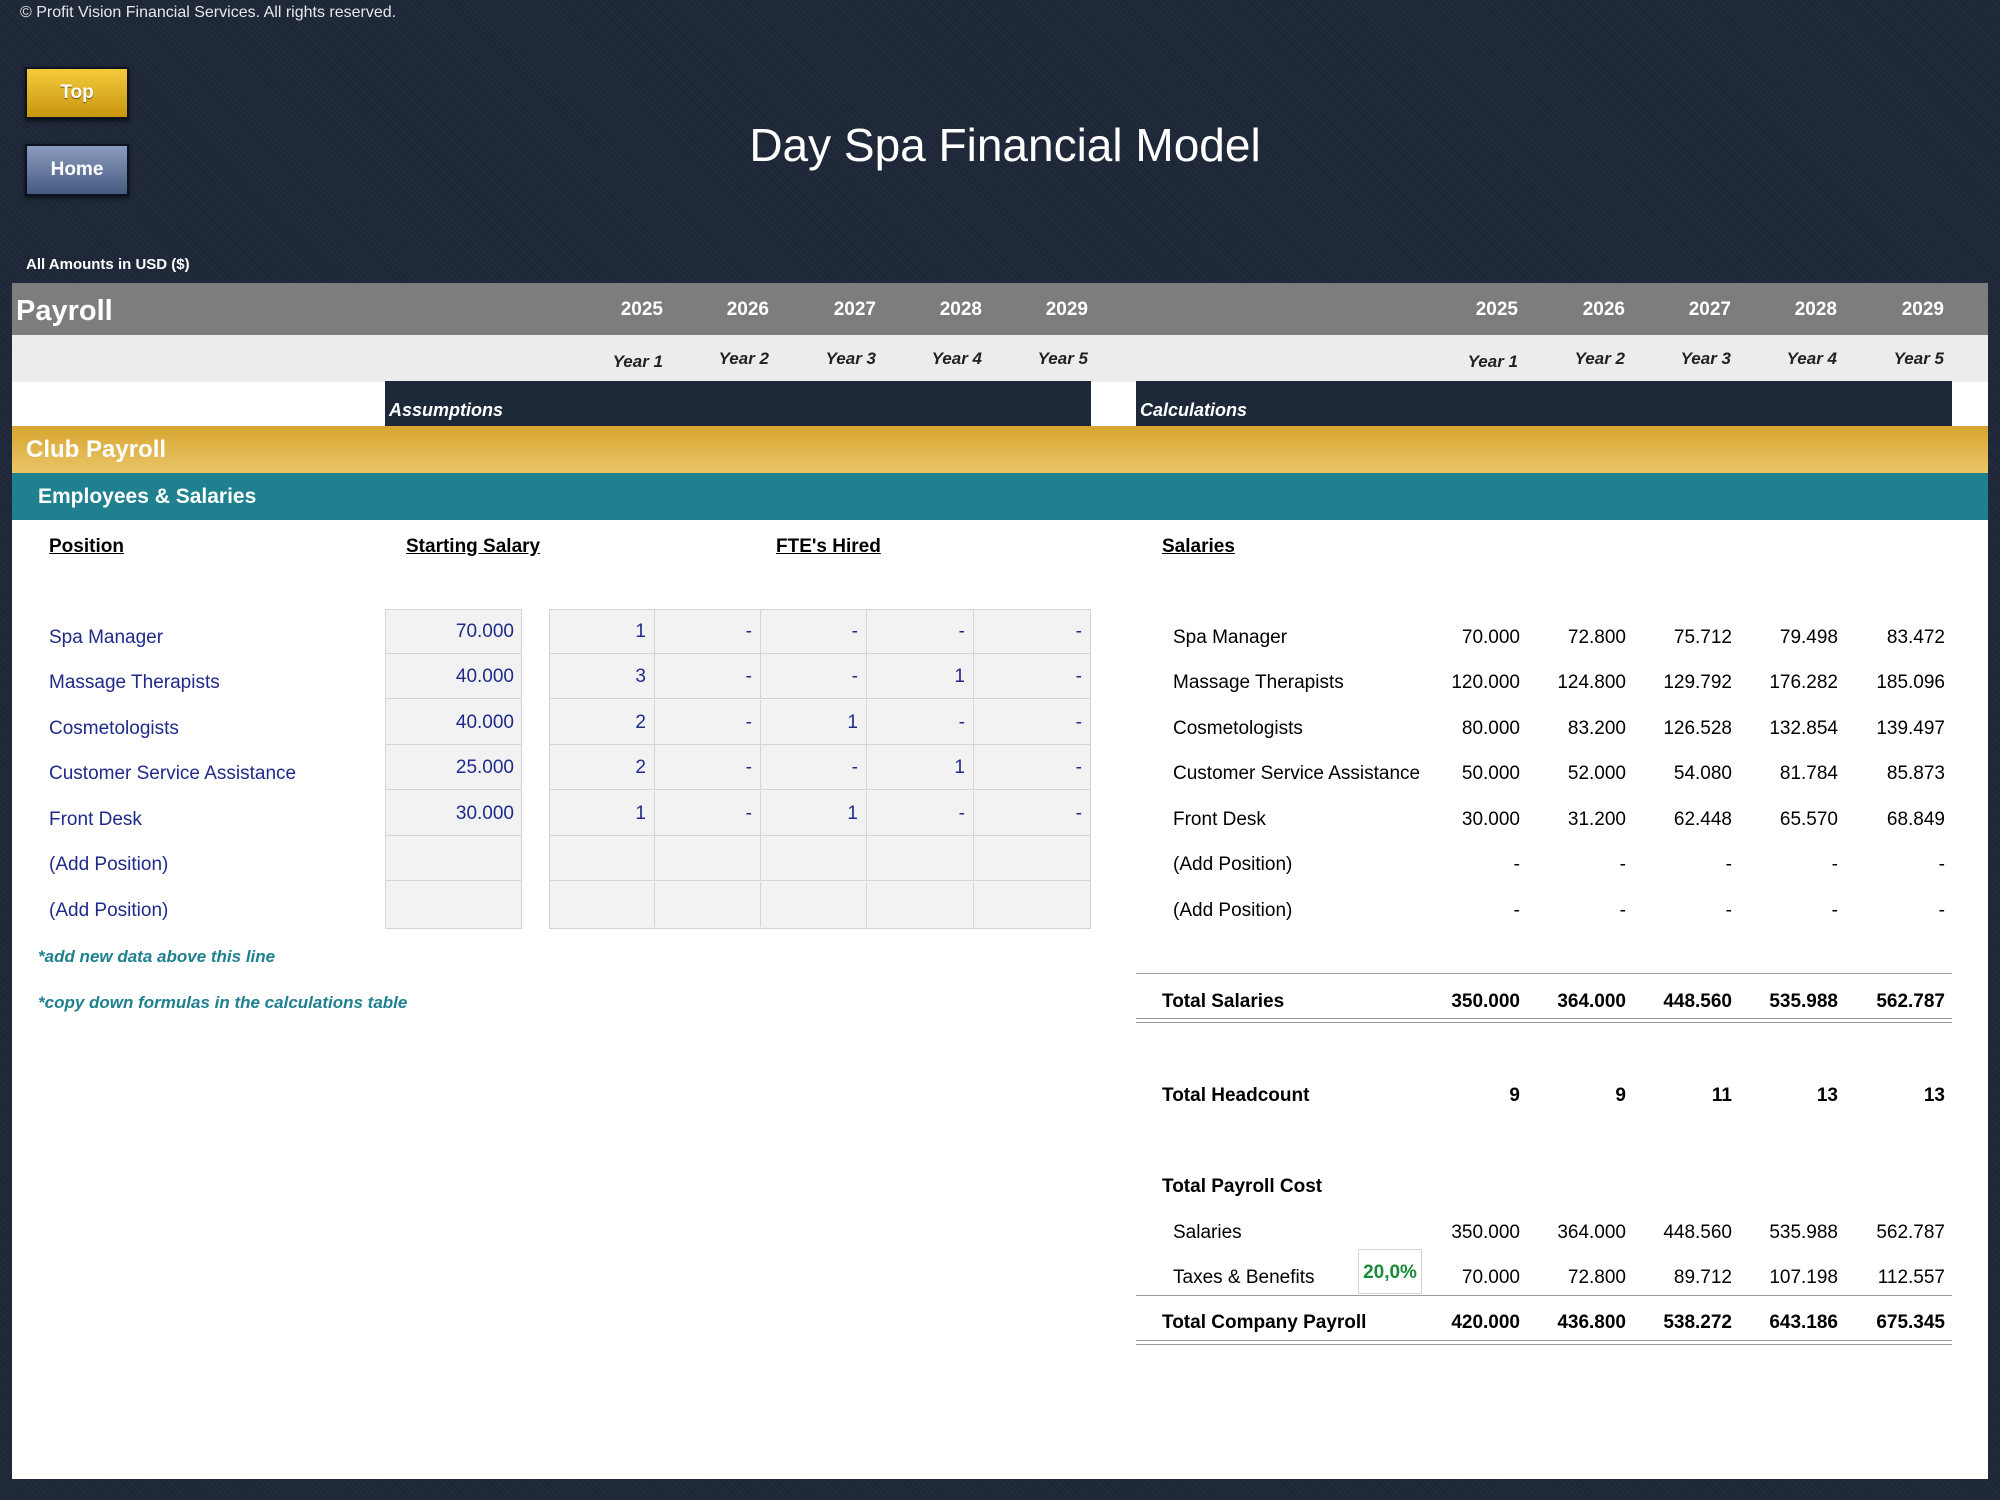  Describe the element at coordinates (1194, 410) in the screenshot. I see `calculations-label: Calculations` at that location.